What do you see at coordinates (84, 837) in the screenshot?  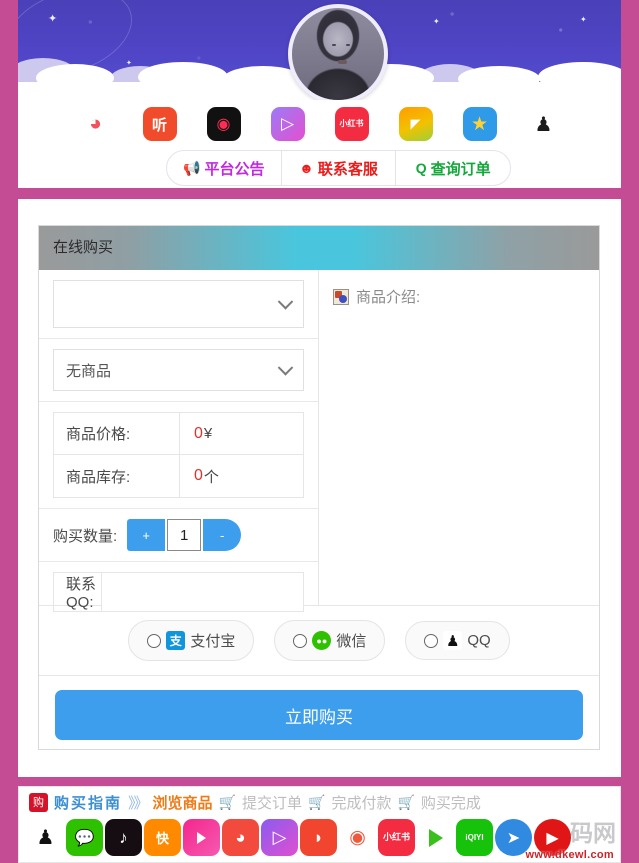 I see `app-icon-wechat: 💬` at bounding box center [84, 837].